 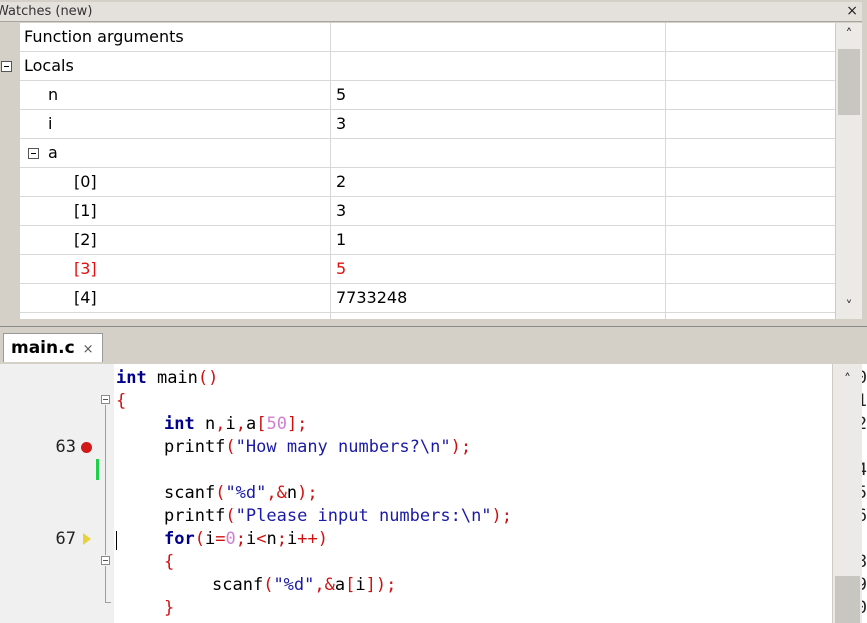 I want to click on editor-scrollbar: ˄, so click(x=847, y=493).